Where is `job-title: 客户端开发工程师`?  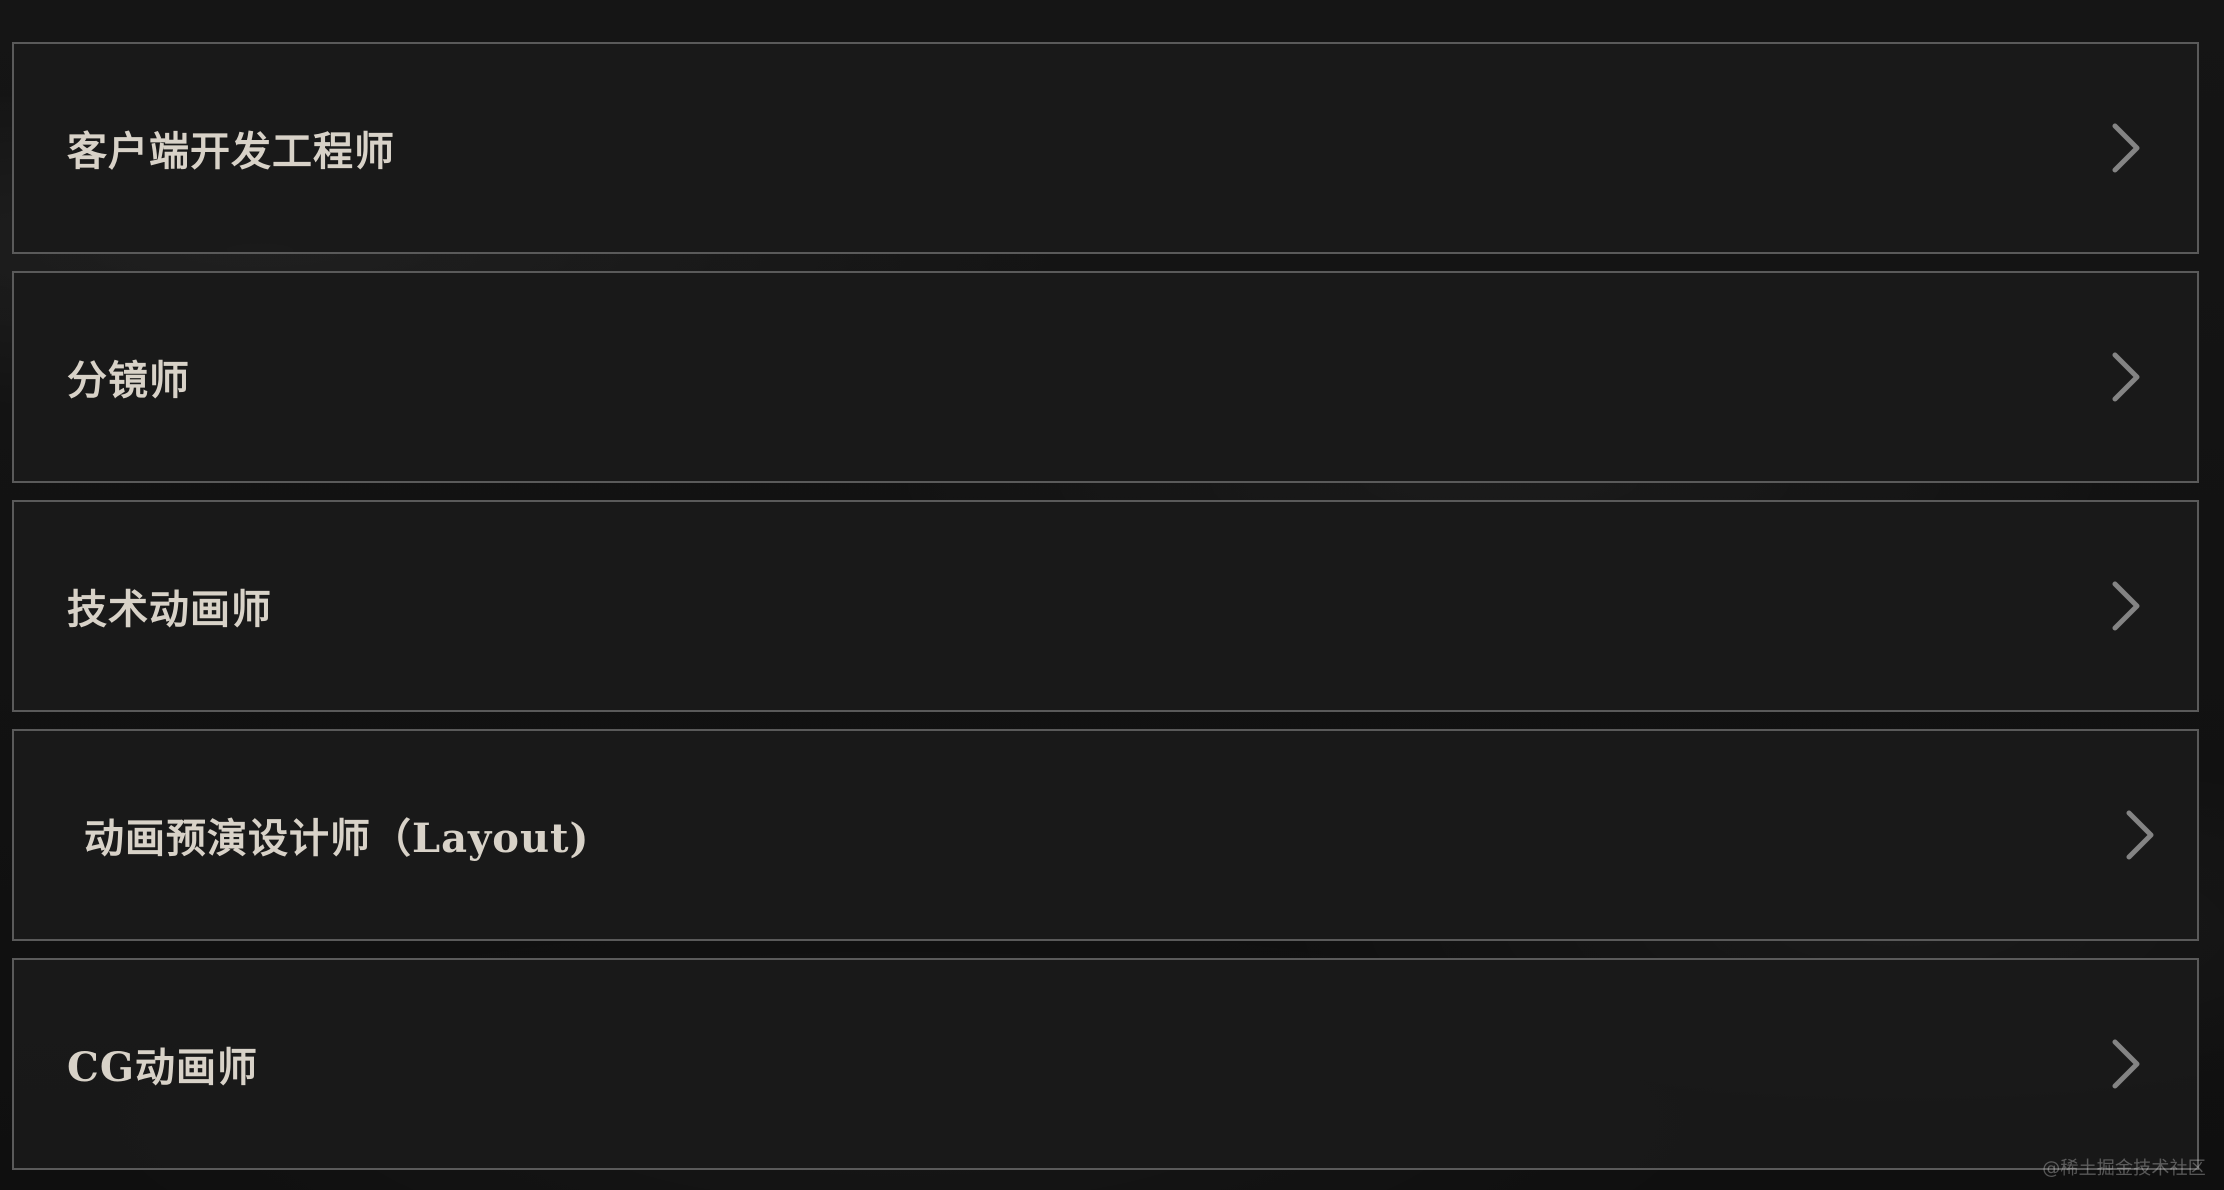
job-title: 客户端开发工程师 is located at coordinates (231, 151).